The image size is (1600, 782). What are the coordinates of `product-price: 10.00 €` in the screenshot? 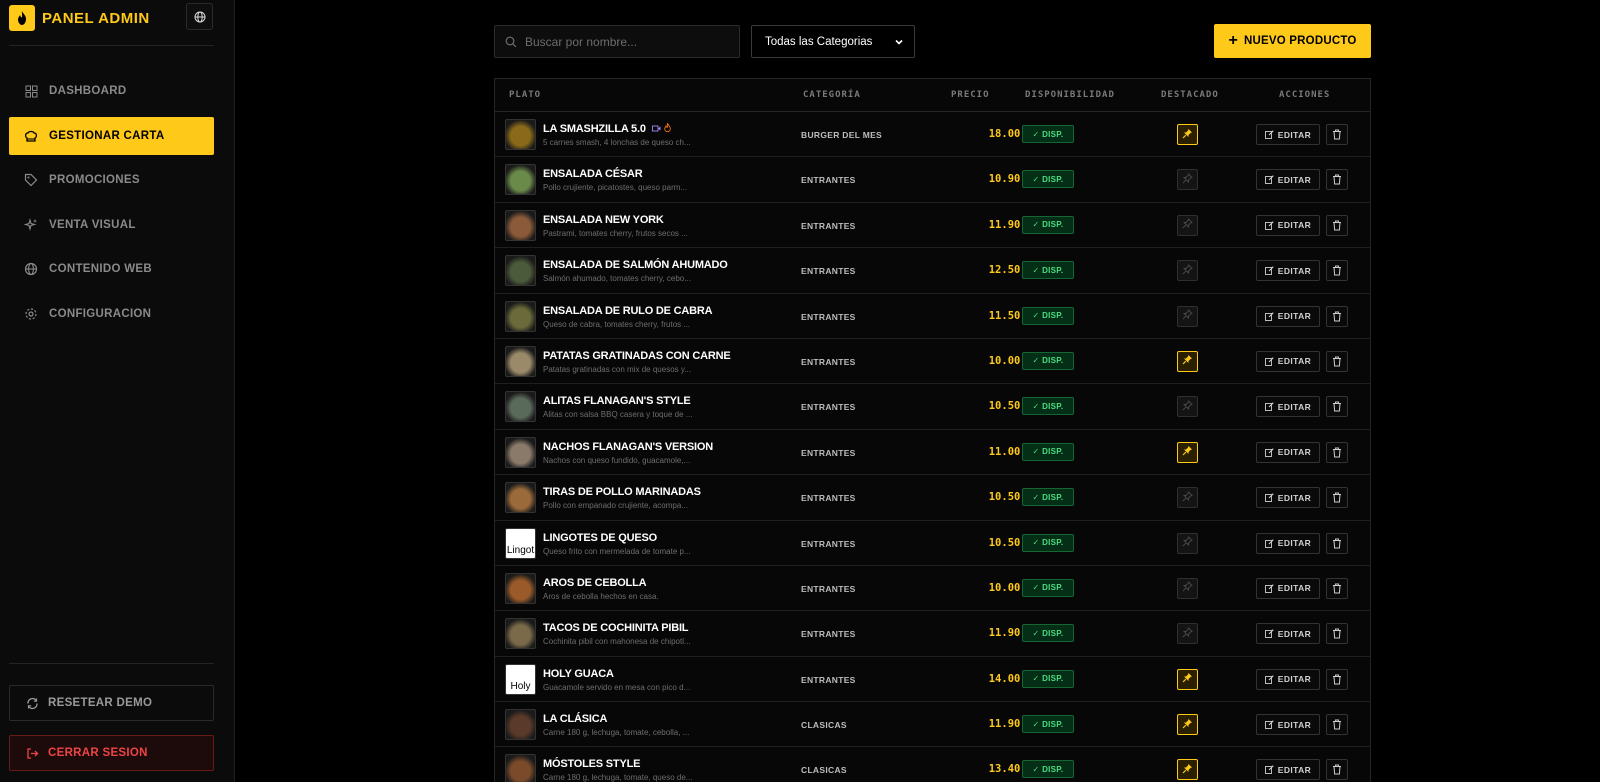 It's located at (1010, 587).